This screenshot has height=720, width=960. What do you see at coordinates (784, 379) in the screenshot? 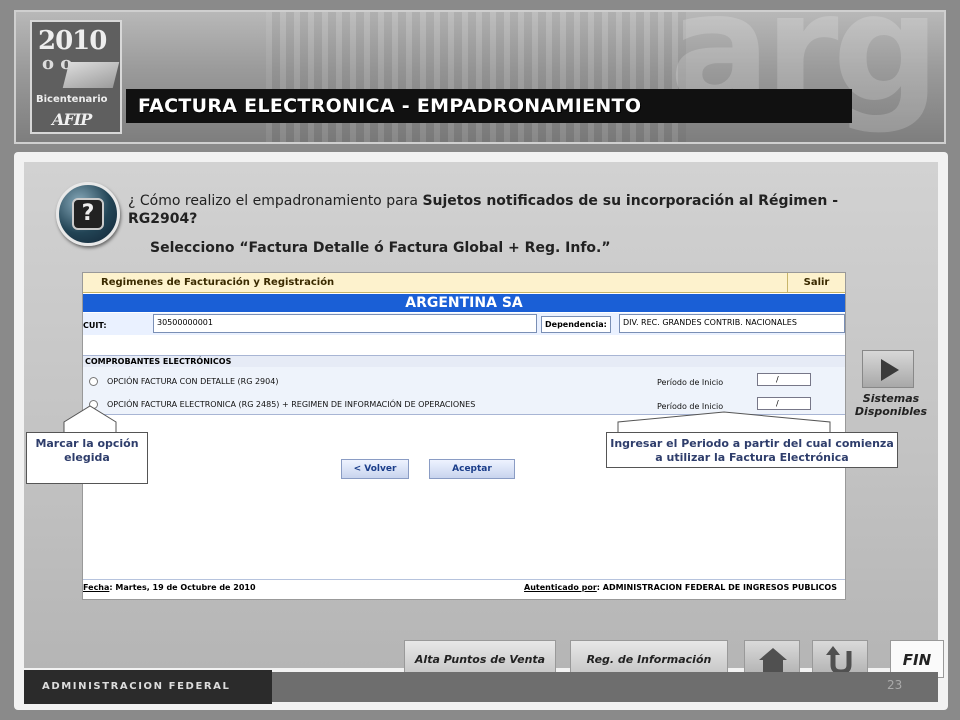
I see `periodo-input-1: /` at bounding box center [784, 379].